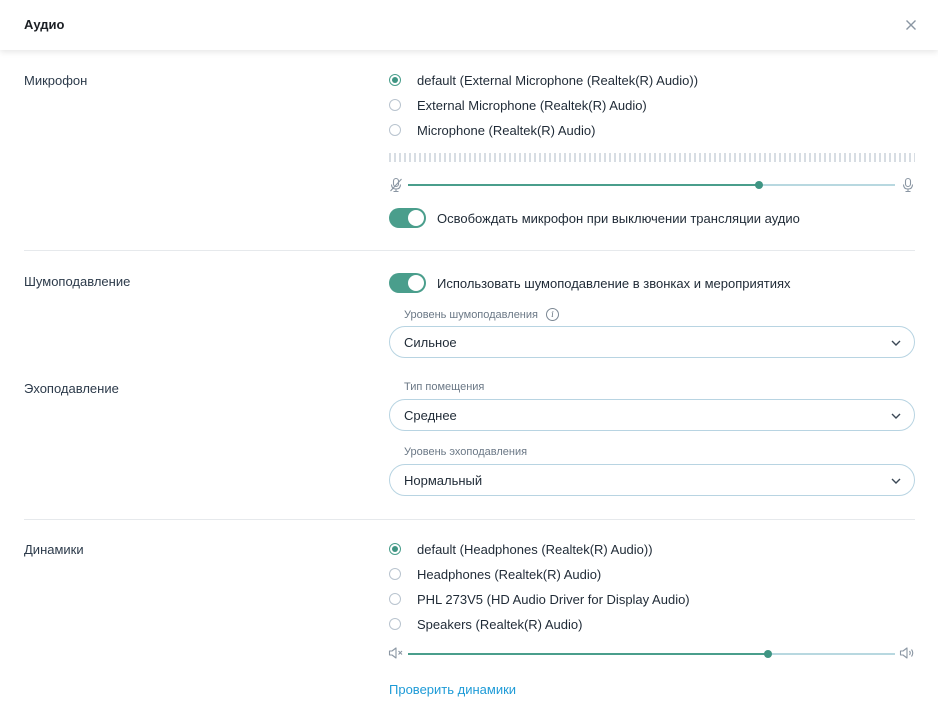  Describe the element at coordinates (535, 549) in the screenshot. I see `speaker-option-label: default (Headphones (Realtek(R) Audio))` at that location.